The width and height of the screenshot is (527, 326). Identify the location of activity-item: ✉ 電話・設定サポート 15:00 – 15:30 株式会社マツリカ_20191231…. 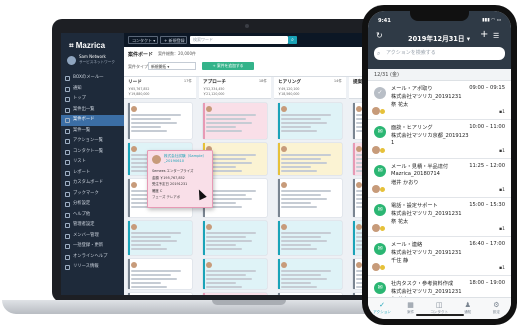
(439, 217).